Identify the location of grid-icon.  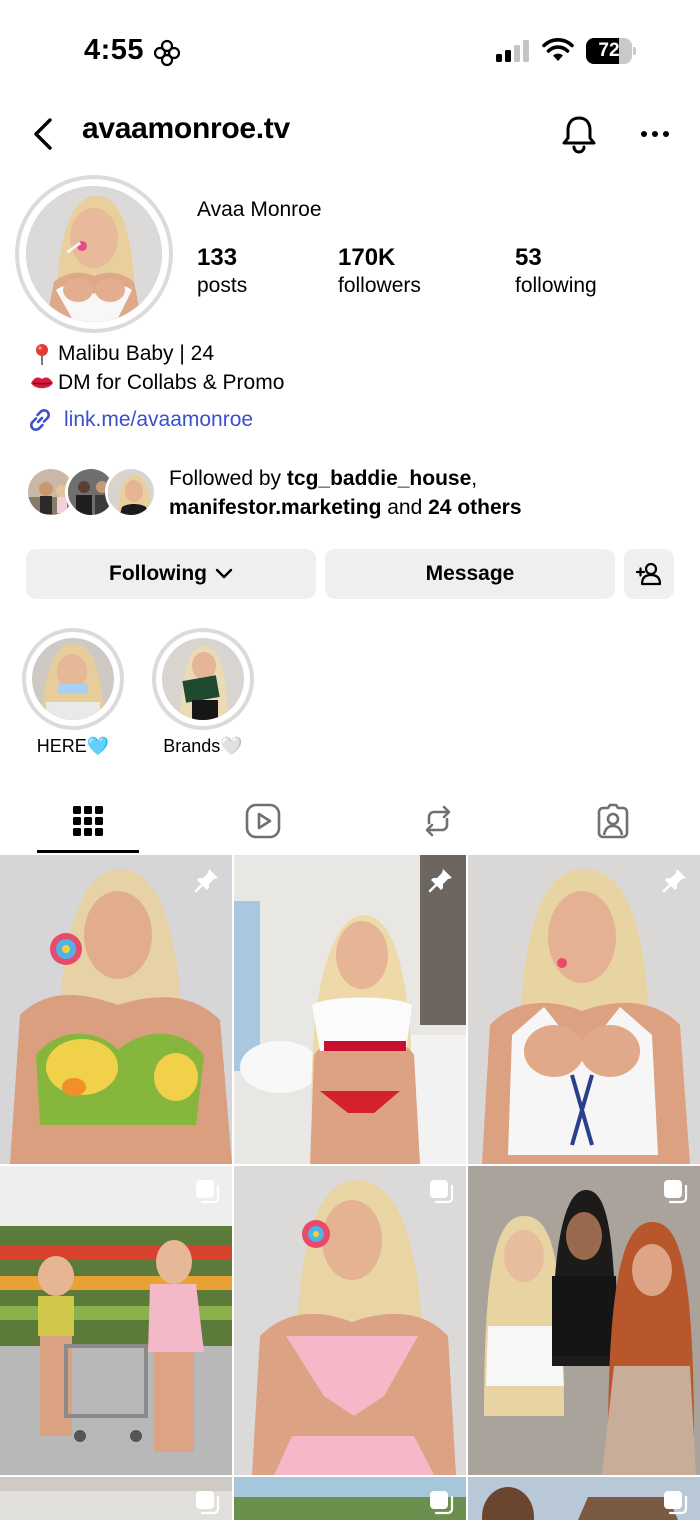
(87, 821).